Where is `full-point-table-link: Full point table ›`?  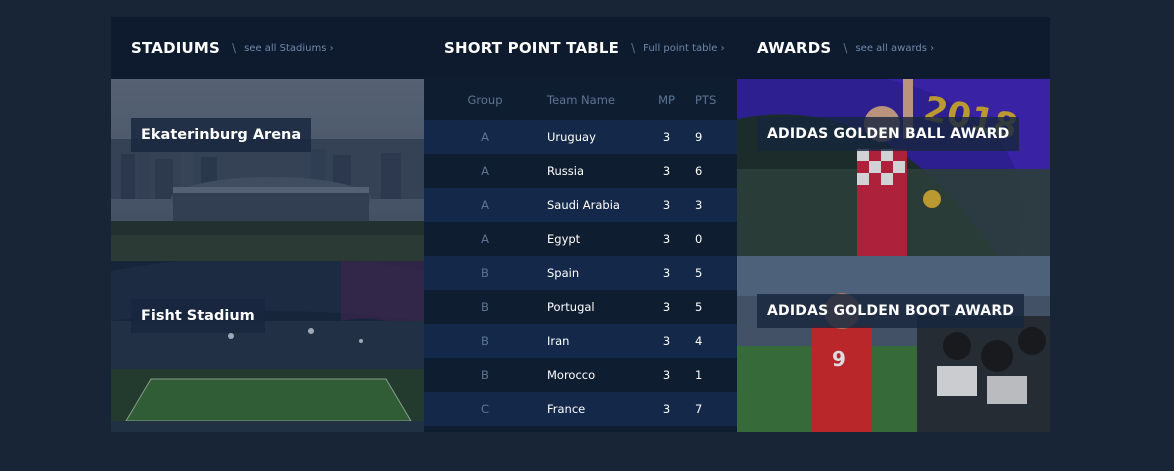
full-point-table-link: Full point table › is located at coordinates (683, 48).